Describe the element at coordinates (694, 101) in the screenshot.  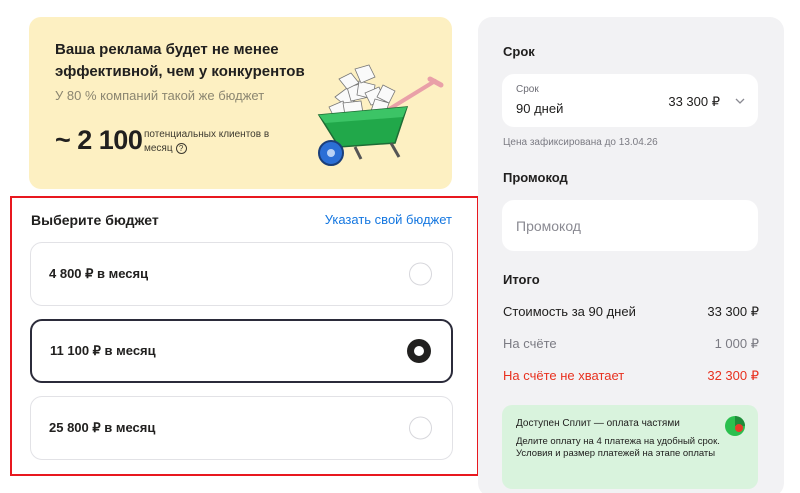
I see `term-select-price: 33 300 ₽` at that location.